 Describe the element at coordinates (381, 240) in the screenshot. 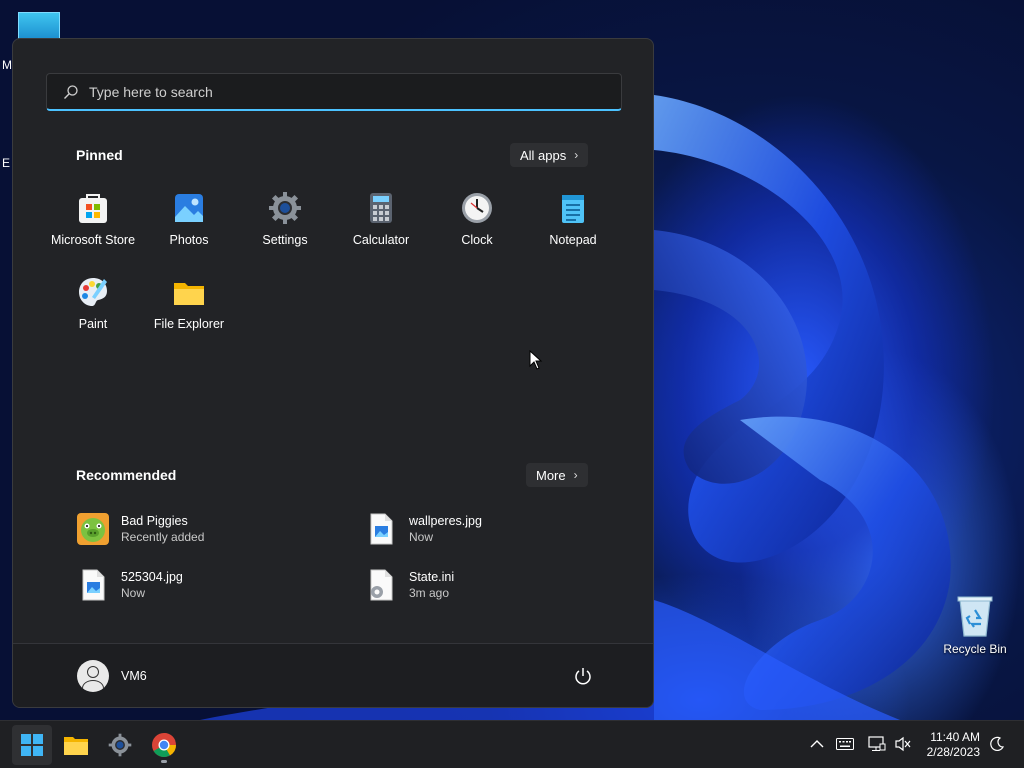

I see `app-name: Calculator` at that location.